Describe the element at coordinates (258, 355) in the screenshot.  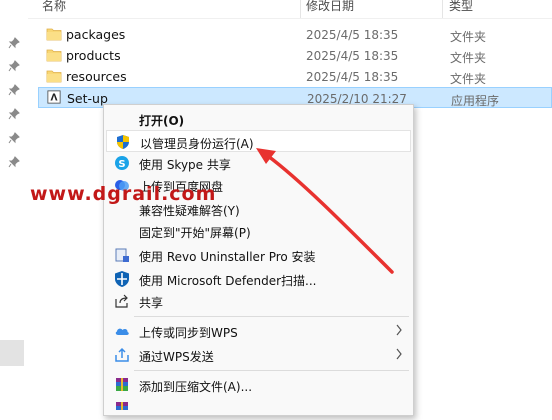
I see `menu-item-wps-send: 通过WPS发送` at that location.